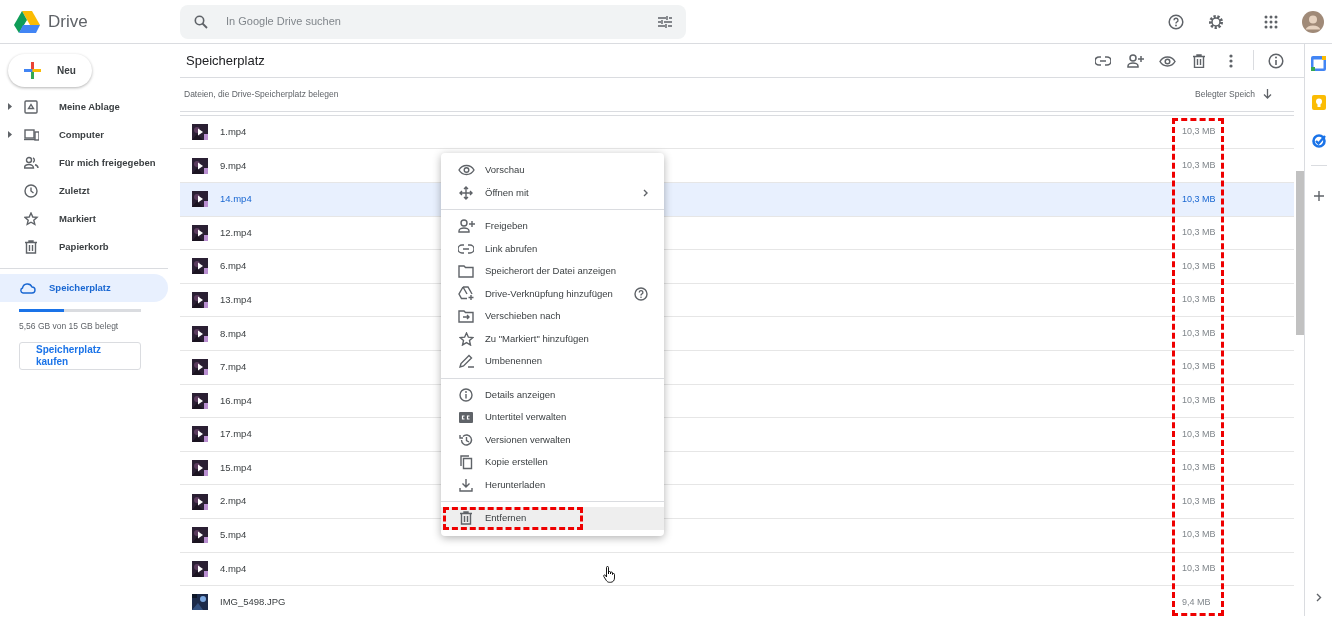 This screenshot has width=1332, height=617. I want to click on expand-chevron-icon, so click(1318, 597).